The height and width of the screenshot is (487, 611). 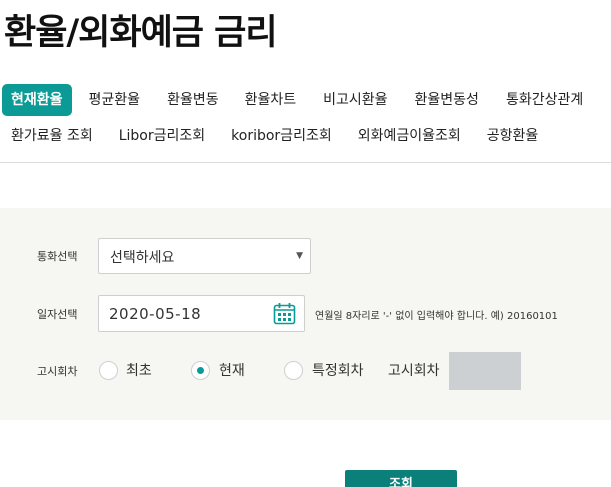 I want to click on tab-currency-correlation: 통화간상관계, so click(x=544, y=100).